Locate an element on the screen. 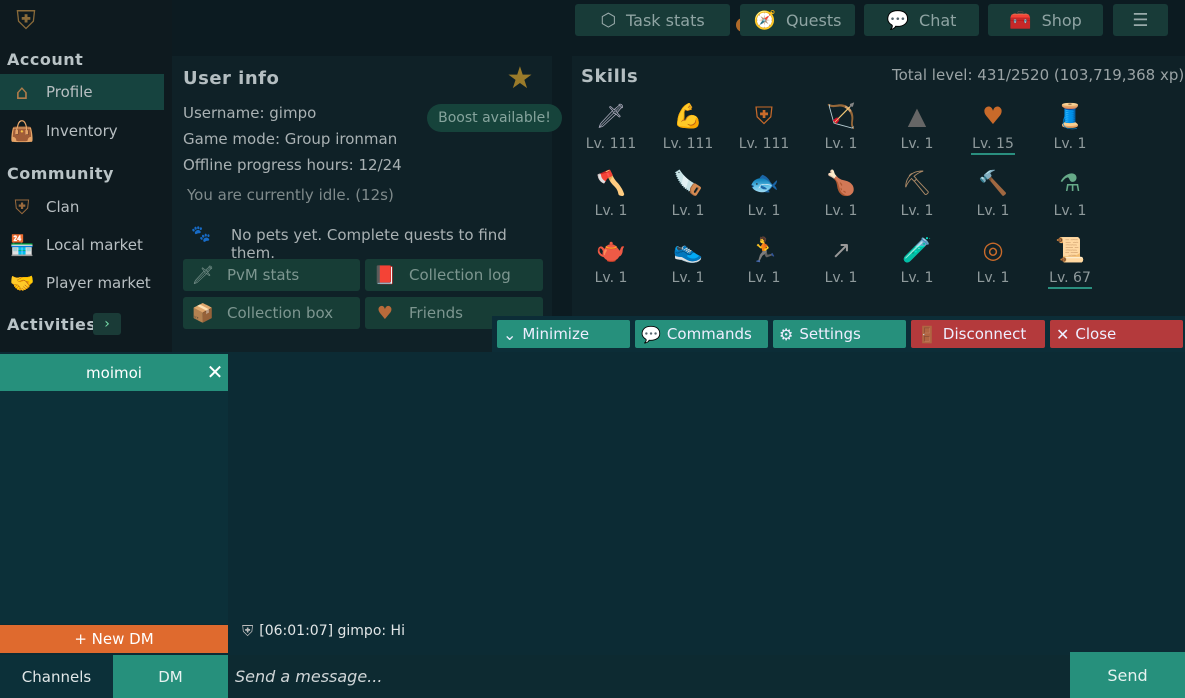 This screenshot has height=698, width=1185. pickaxe-icon: ⛏ is located at coordinates (917, 183).